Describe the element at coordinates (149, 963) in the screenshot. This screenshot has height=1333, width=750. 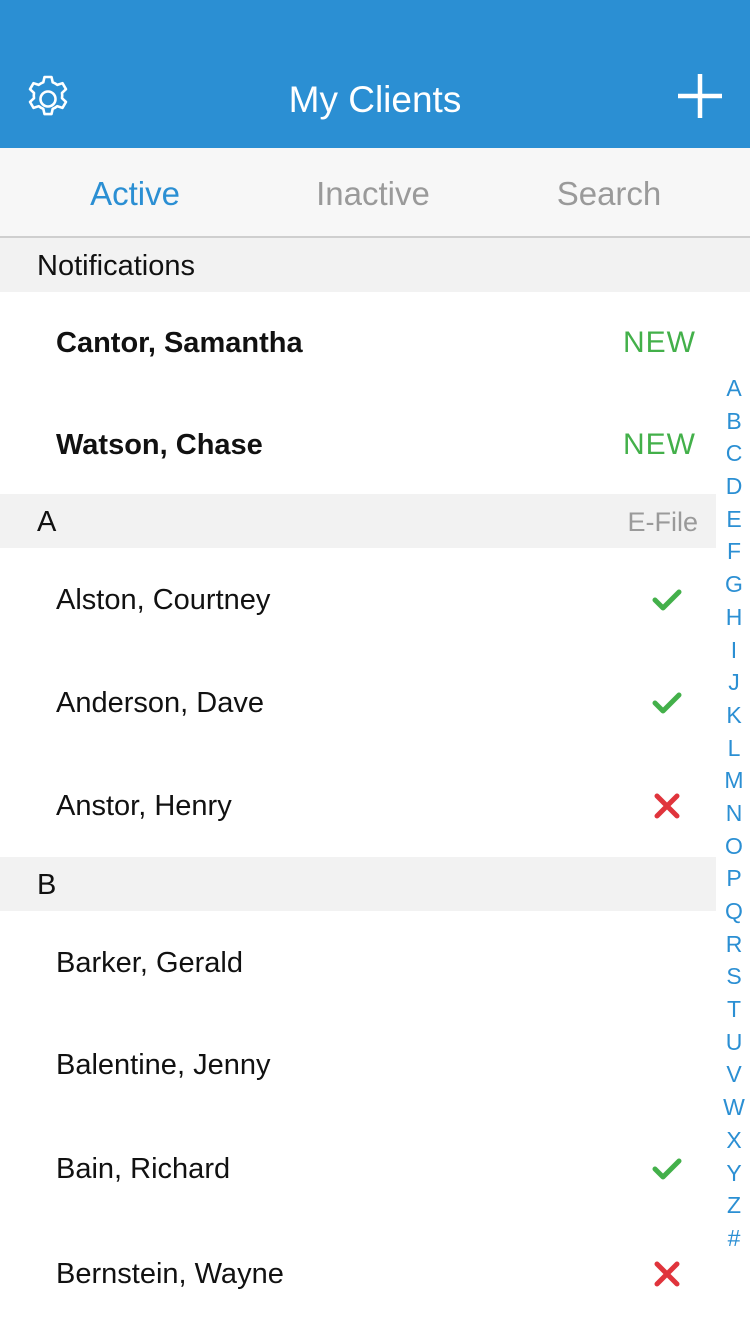
I see `client-name: Barker, Gerald` at that location.